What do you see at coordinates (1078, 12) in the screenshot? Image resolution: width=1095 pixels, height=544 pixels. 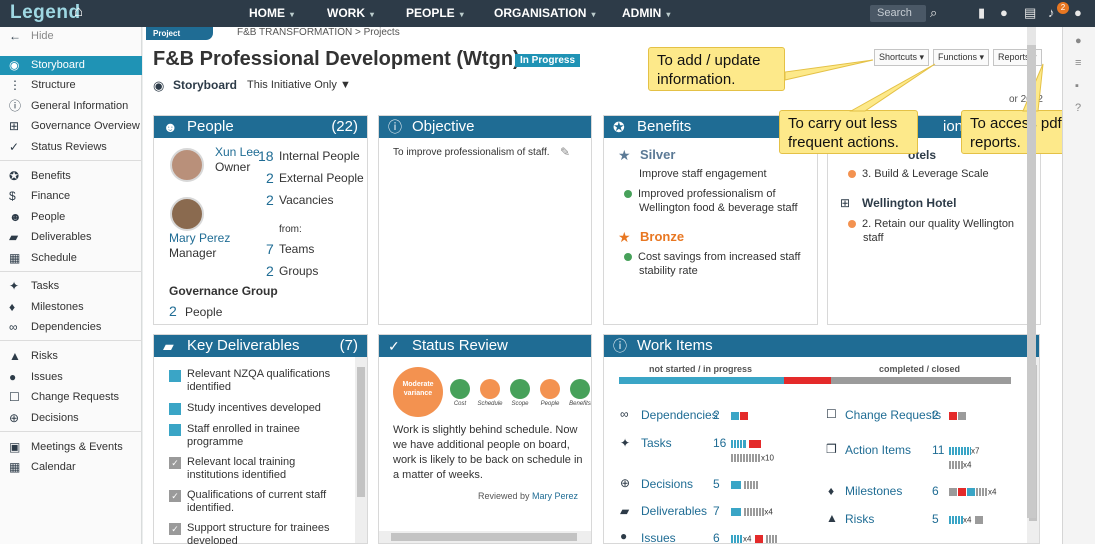 I see `user-icon: ●` at bounding box center [1078, 12].